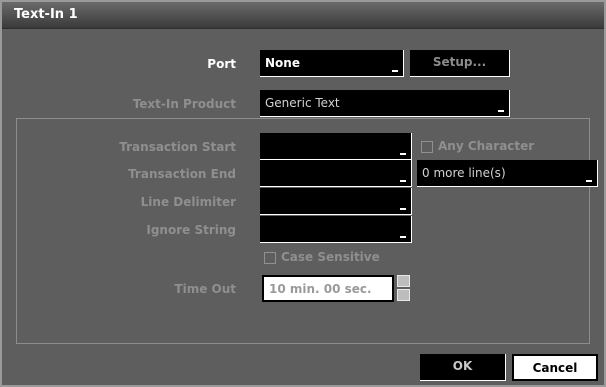 The width and height of the screenshot is (606, 387). I want to click on ignore-string-field, so click(336, 229).